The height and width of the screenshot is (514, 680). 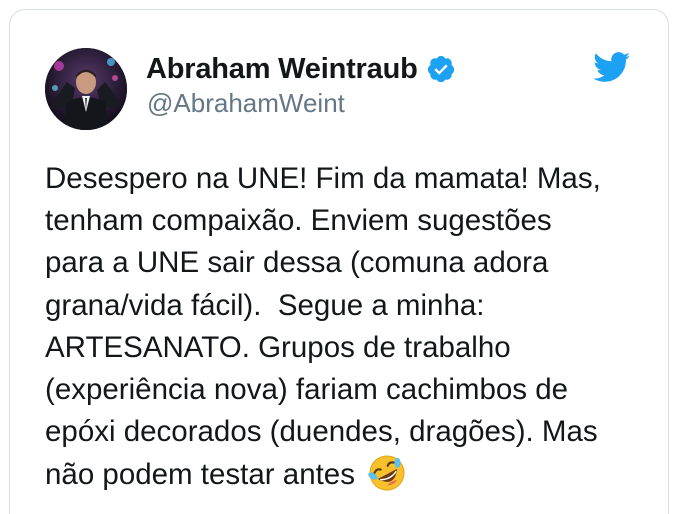 What do you see at coordinates (386, 473) in the screenshot?
I see `rolling-on-the-floor-laughing-emoji` at bounding box center [386, 473].